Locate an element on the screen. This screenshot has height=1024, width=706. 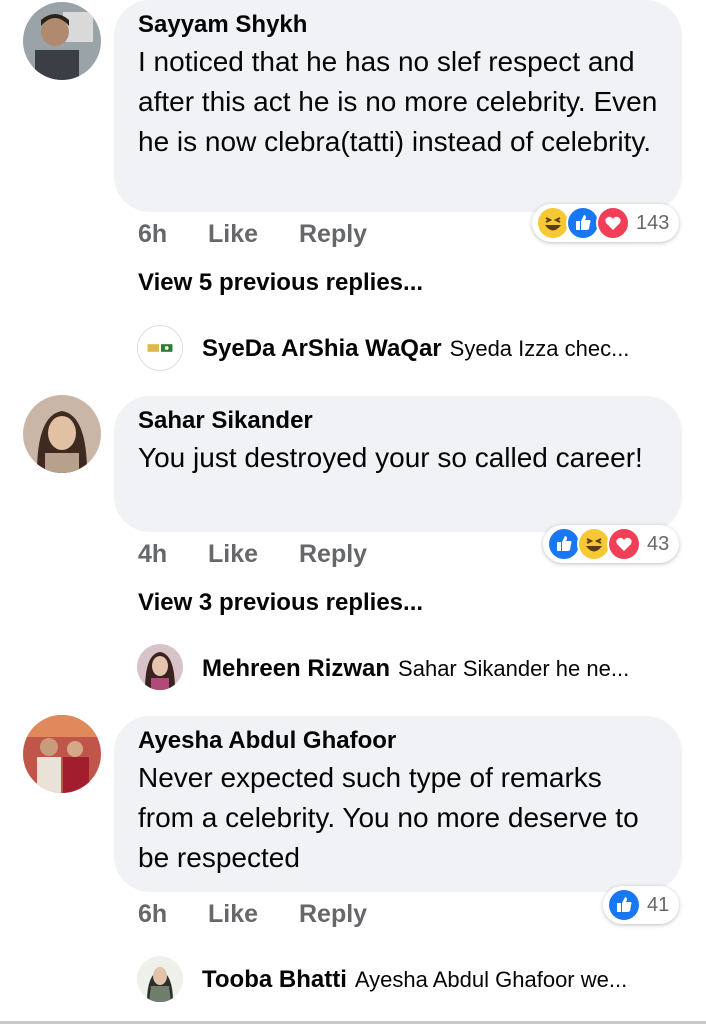
reaction-count: 43 is located at coordinates (658, 543).